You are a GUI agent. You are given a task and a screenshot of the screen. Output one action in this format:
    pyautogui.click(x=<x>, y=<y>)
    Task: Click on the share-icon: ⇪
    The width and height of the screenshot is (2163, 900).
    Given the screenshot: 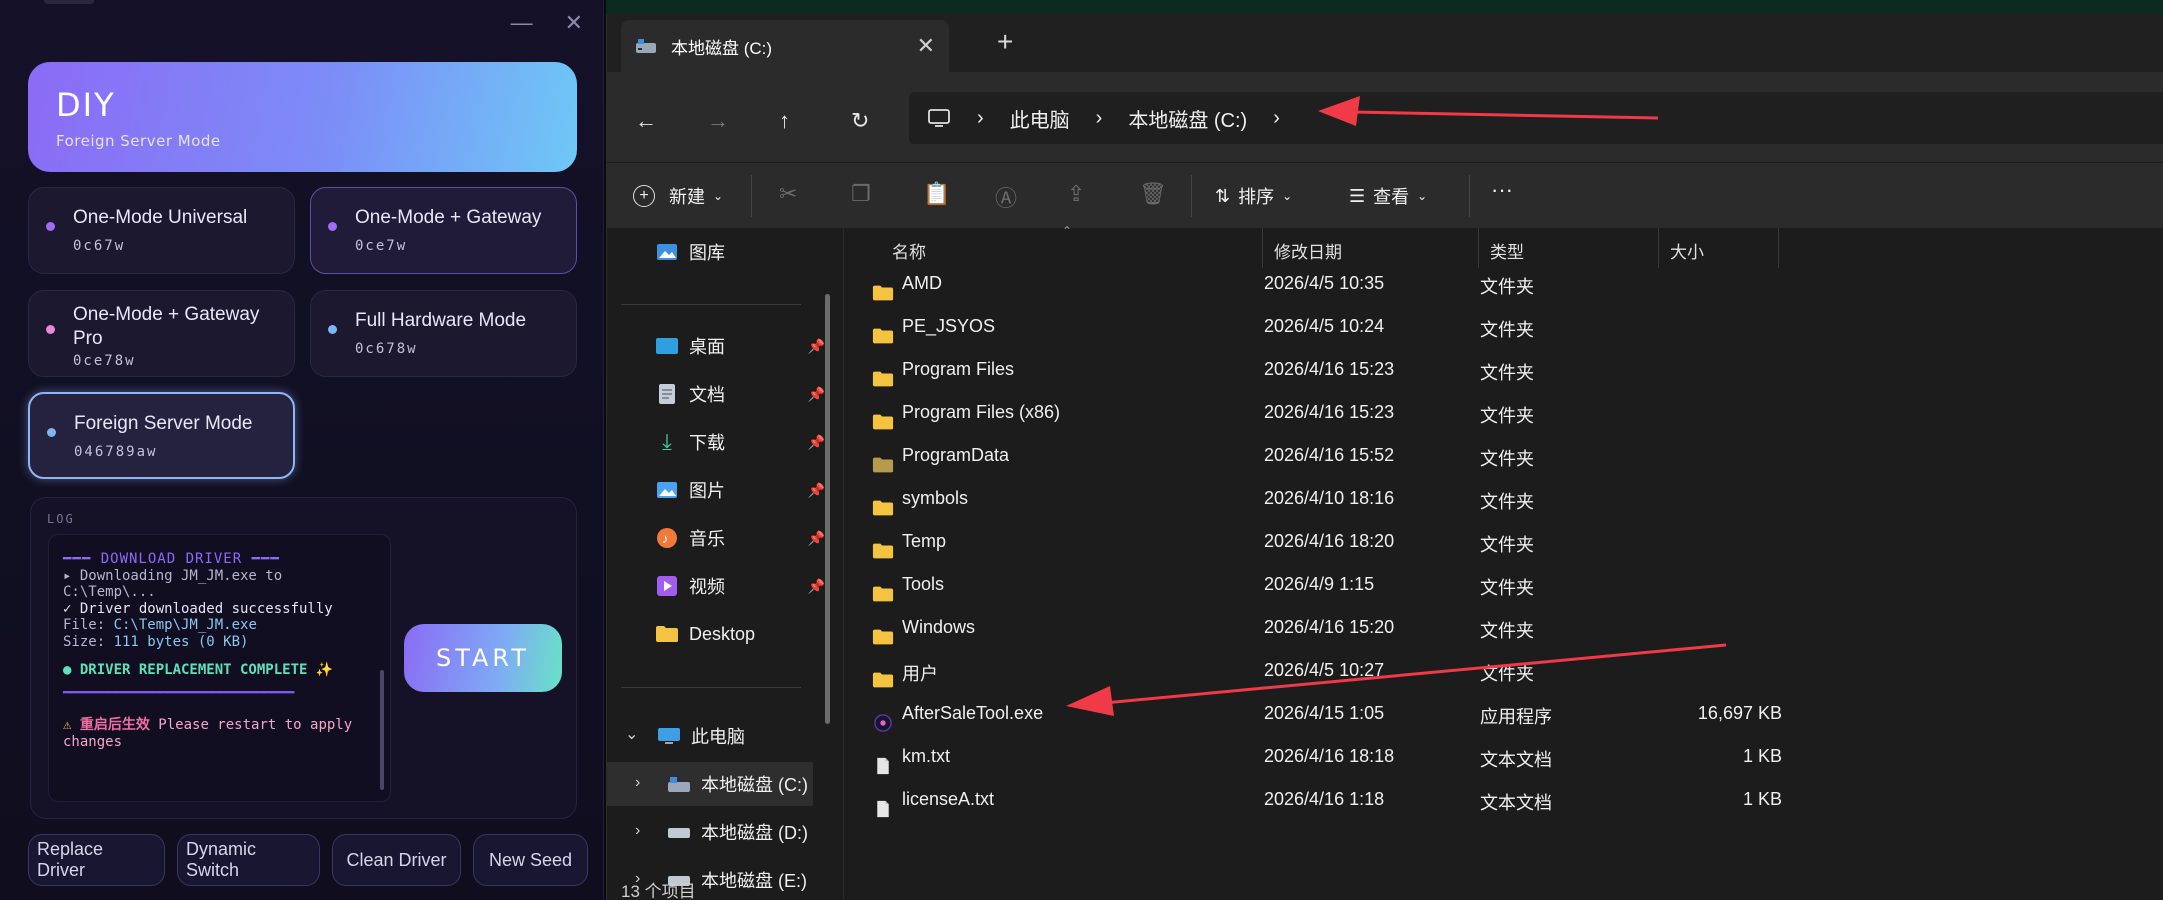 What is the action you would take?
    pyautogui.click(x=1076, y=194)
    